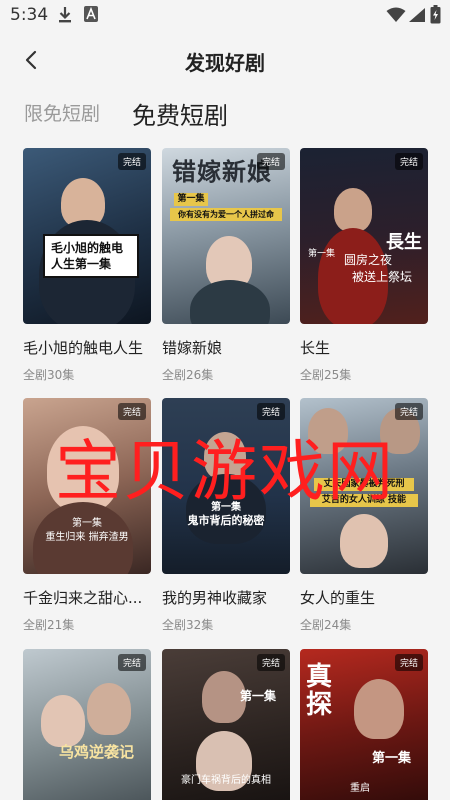 This screenshot has width=450, height=800. What do you see at coordinates (87, 537) in the screenshot?
I see `poster-line: 重生归来 揣弃渣男` at bounding box center [87, 537].